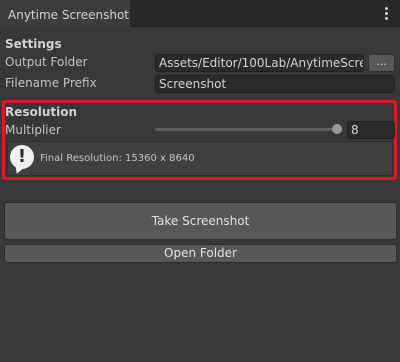  Describe the element at coordinates (386, 13) in the screenshot. I see `kebab-menu-icon` at that location.